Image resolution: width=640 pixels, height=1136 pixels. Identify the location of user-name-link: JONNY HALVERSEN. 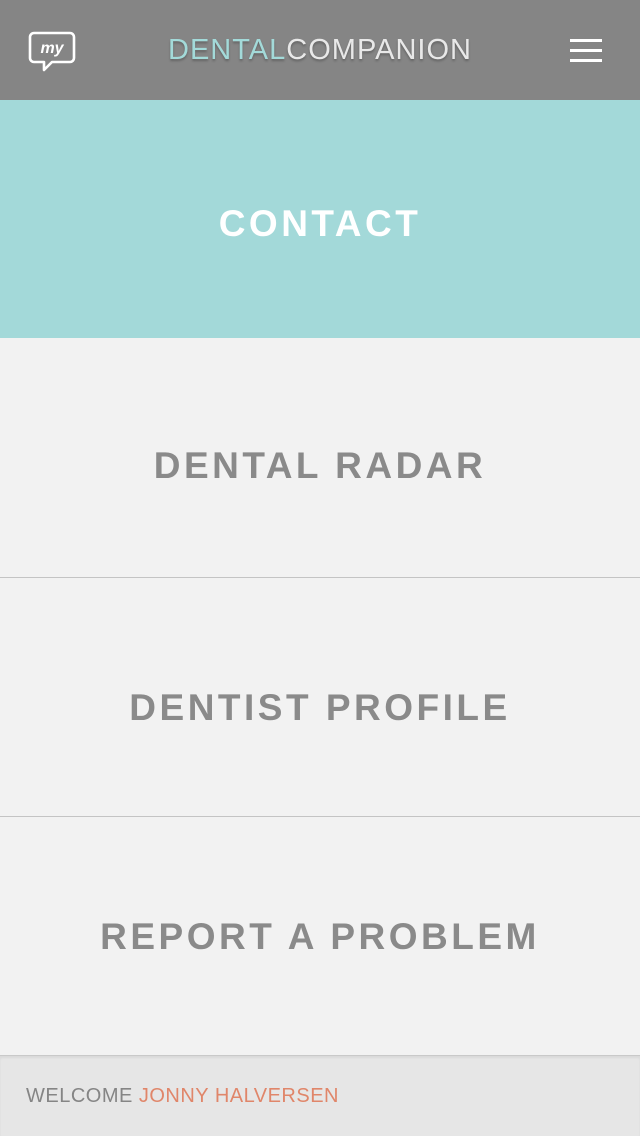
(239, 1096).